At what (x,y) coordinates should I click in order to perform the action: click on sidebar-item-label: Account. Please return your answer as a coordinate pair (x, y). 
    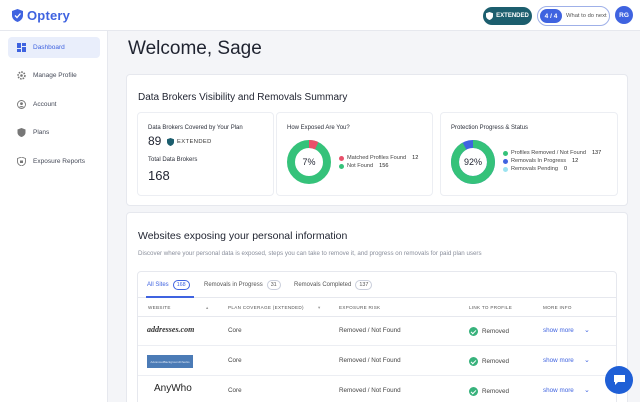
    Looking at the image, I should click on (45, 104).